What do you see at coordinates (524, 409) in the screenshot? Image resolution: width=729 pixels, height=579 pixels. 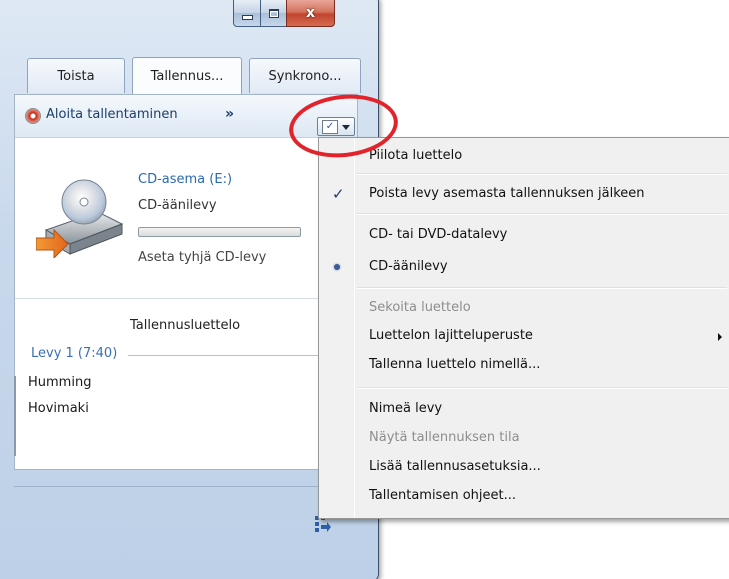 I see `menu-item-name-disc: Nimeä levy` at bounding box center [524, 409].